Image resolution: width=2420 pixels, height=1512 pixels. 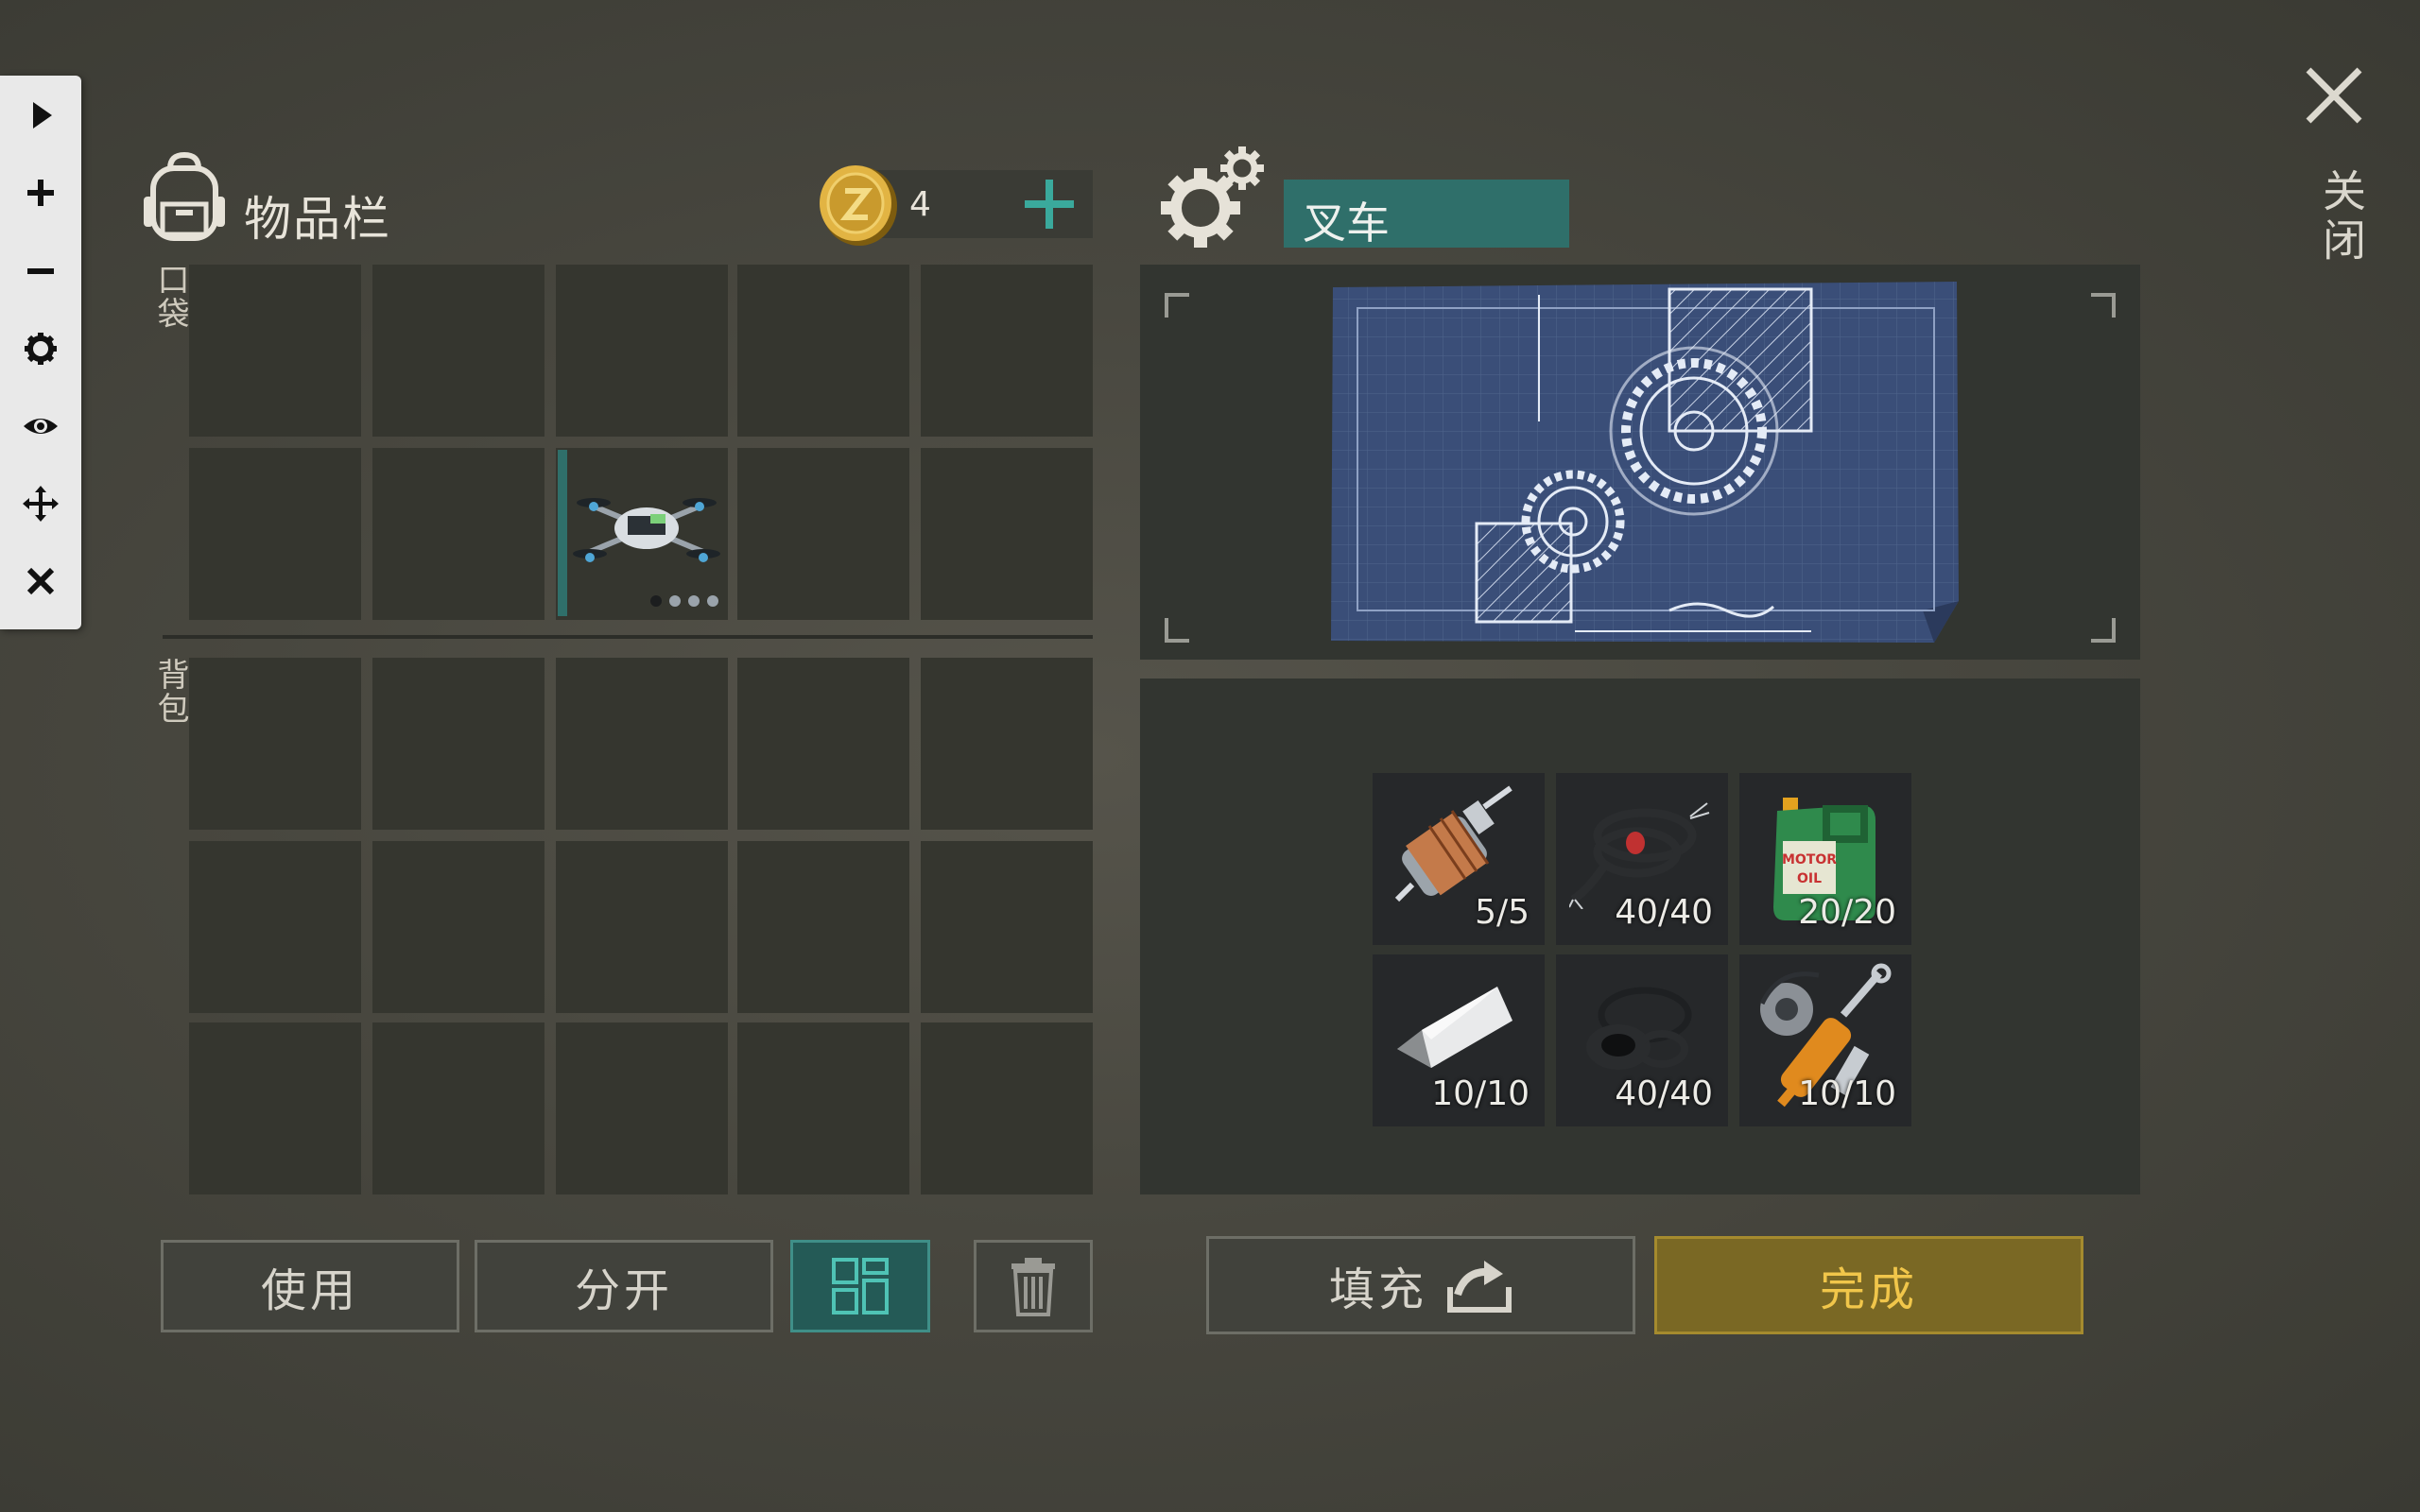 What do you see at coordinates (562, 533) in the screenshot?
I see `selected-indicator` at bounding box center [562, 533].